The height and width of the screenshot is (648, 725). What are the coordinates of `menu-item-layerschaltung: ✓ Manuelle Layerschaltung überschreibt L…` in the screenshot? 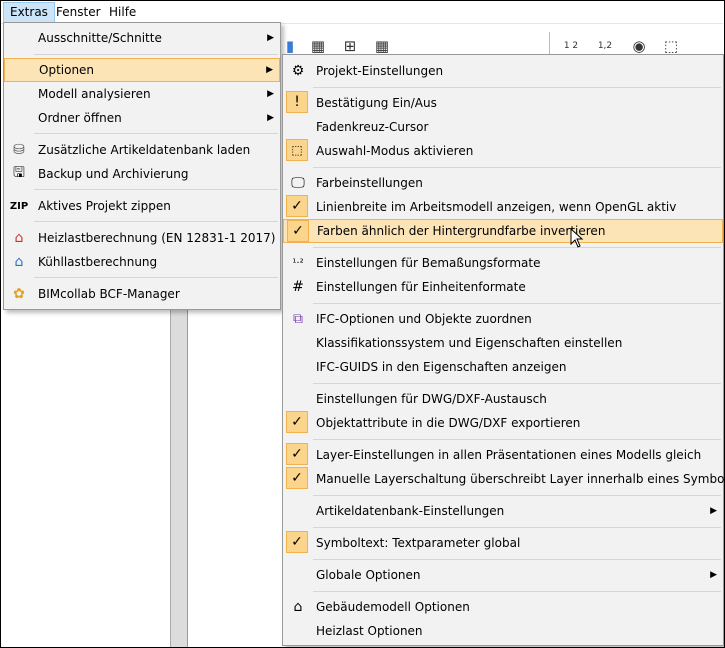 It's located at (504, 479).